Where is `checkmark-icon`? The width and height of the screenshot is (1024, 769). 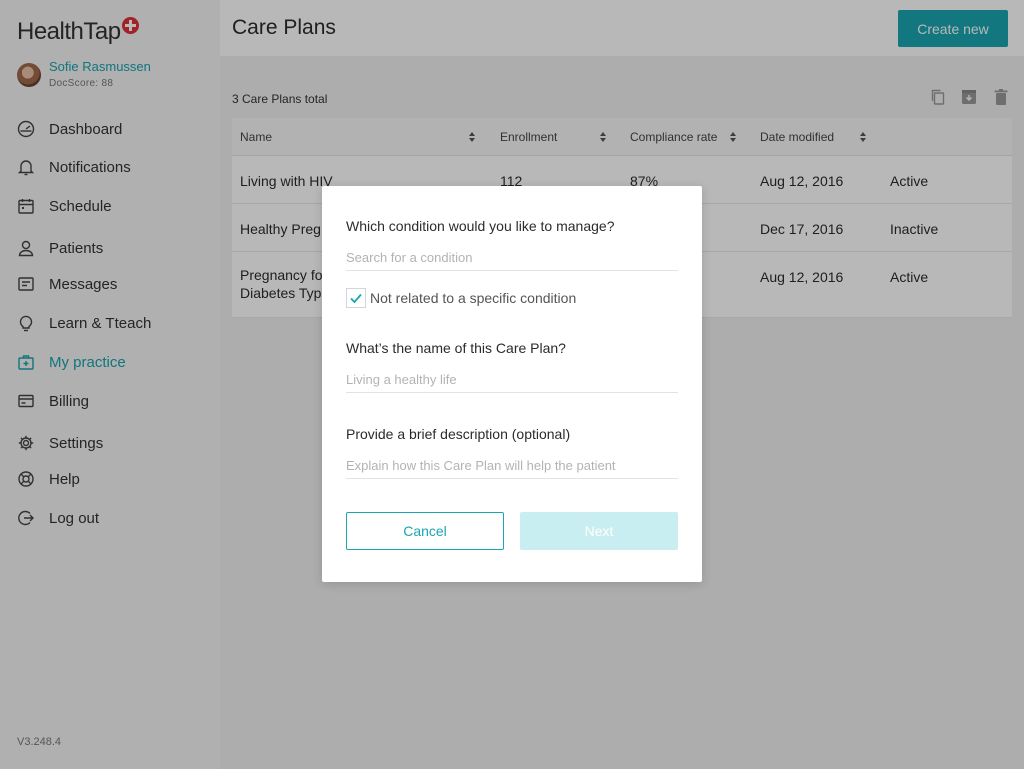 checkmark-icon is located at coordinates (356, 298).